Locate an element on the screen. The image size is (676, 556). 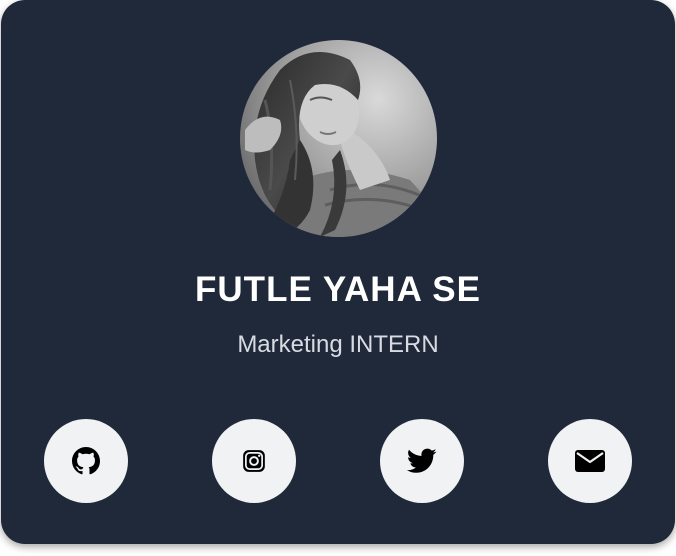
email-icon is located at coordinates (590, 461).